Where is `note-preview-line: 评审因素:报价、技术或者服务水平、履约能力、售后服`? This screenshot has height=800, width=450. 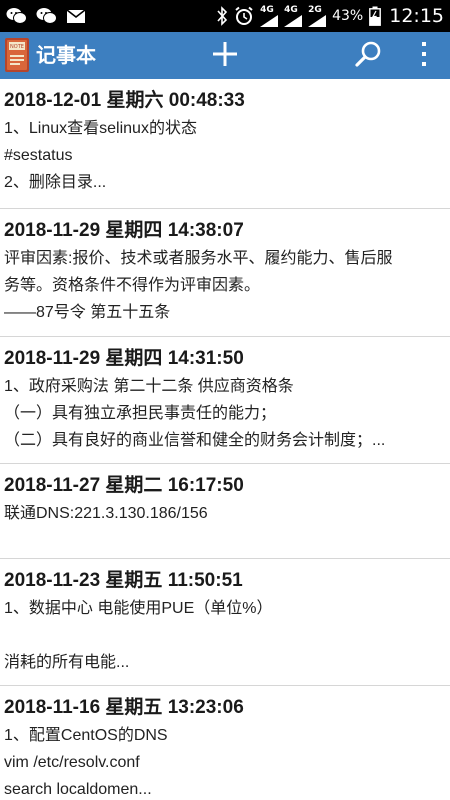 note-preview-line: 评审因素:报价、技术或者服务水平、履约能力、售后服 is located at coordinates (198, 258).